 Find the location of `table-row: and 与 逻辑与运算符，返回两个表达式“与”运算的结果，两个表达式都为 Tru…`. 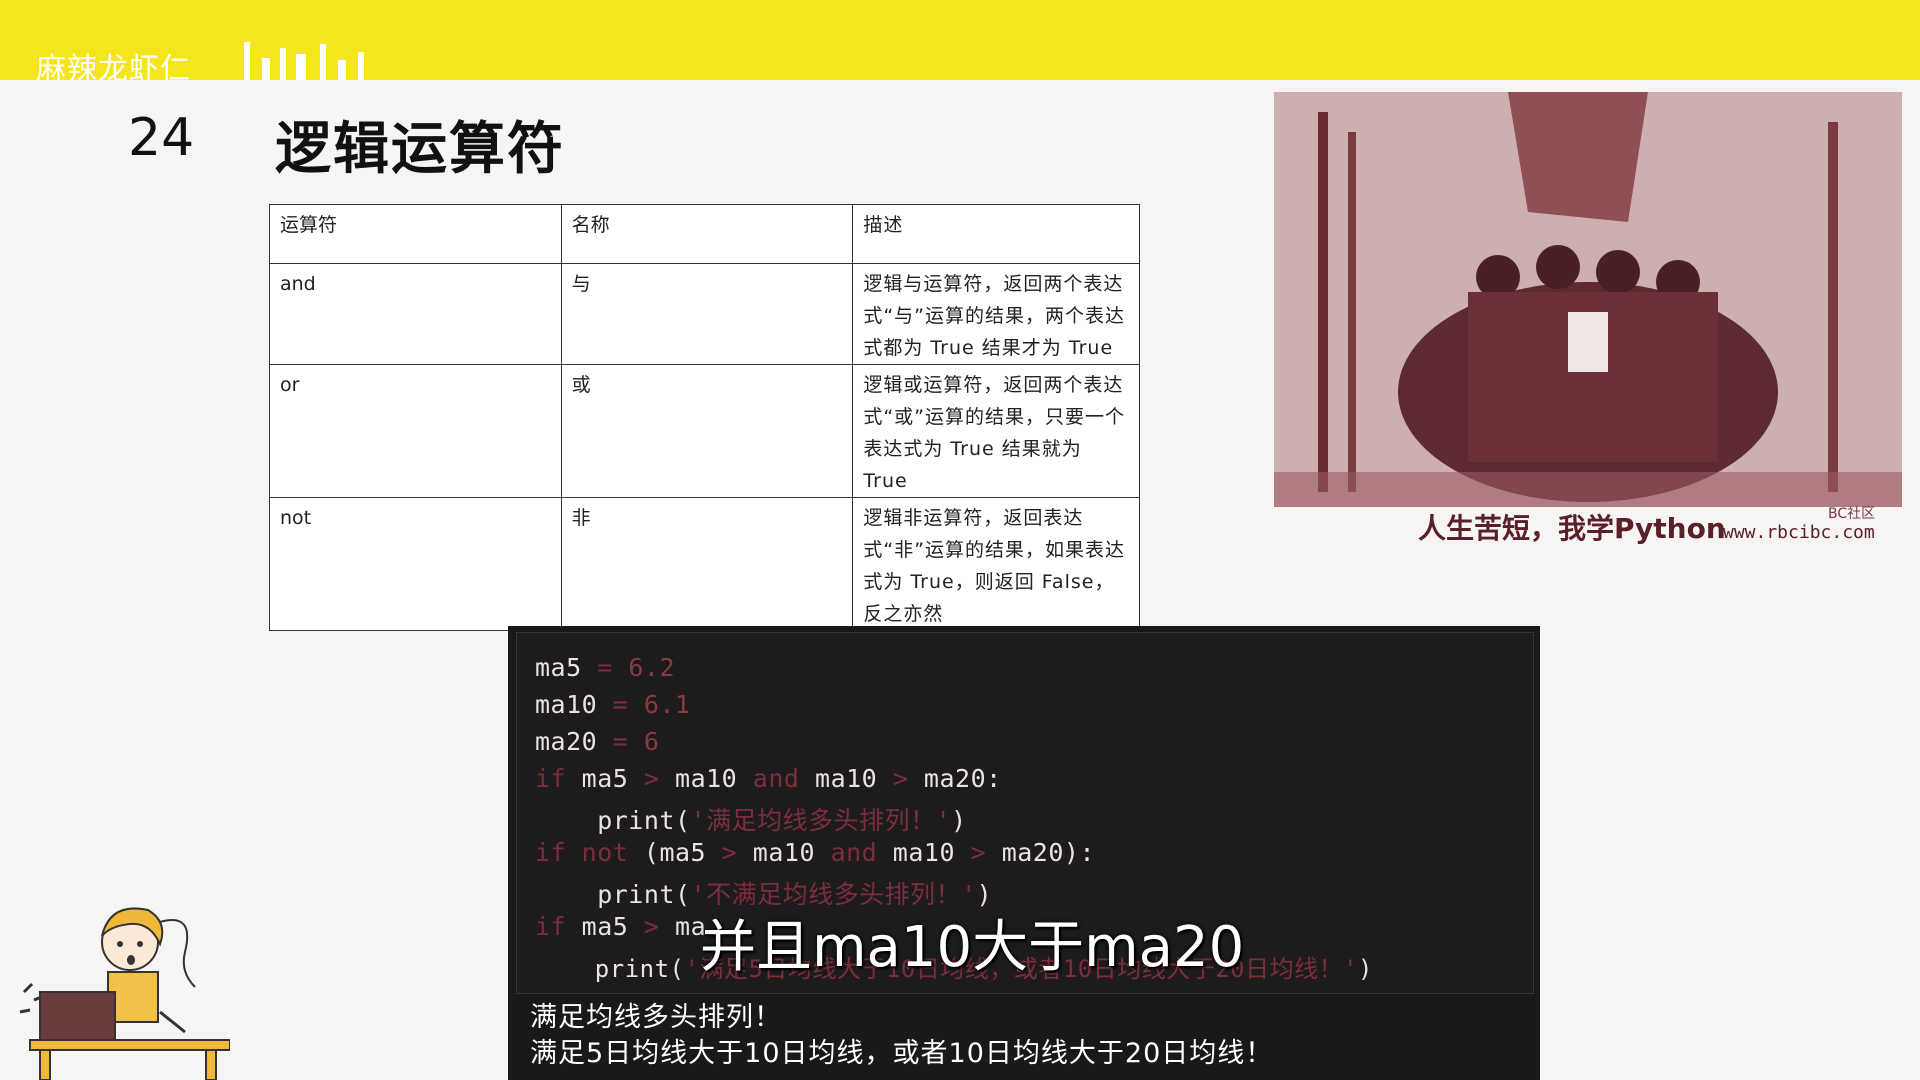

table-row: and 与 逻辑与运算符，返回两个表达式“与”运算的结果，两个表达式都为 Tru… is located at coordinates (704, 314).